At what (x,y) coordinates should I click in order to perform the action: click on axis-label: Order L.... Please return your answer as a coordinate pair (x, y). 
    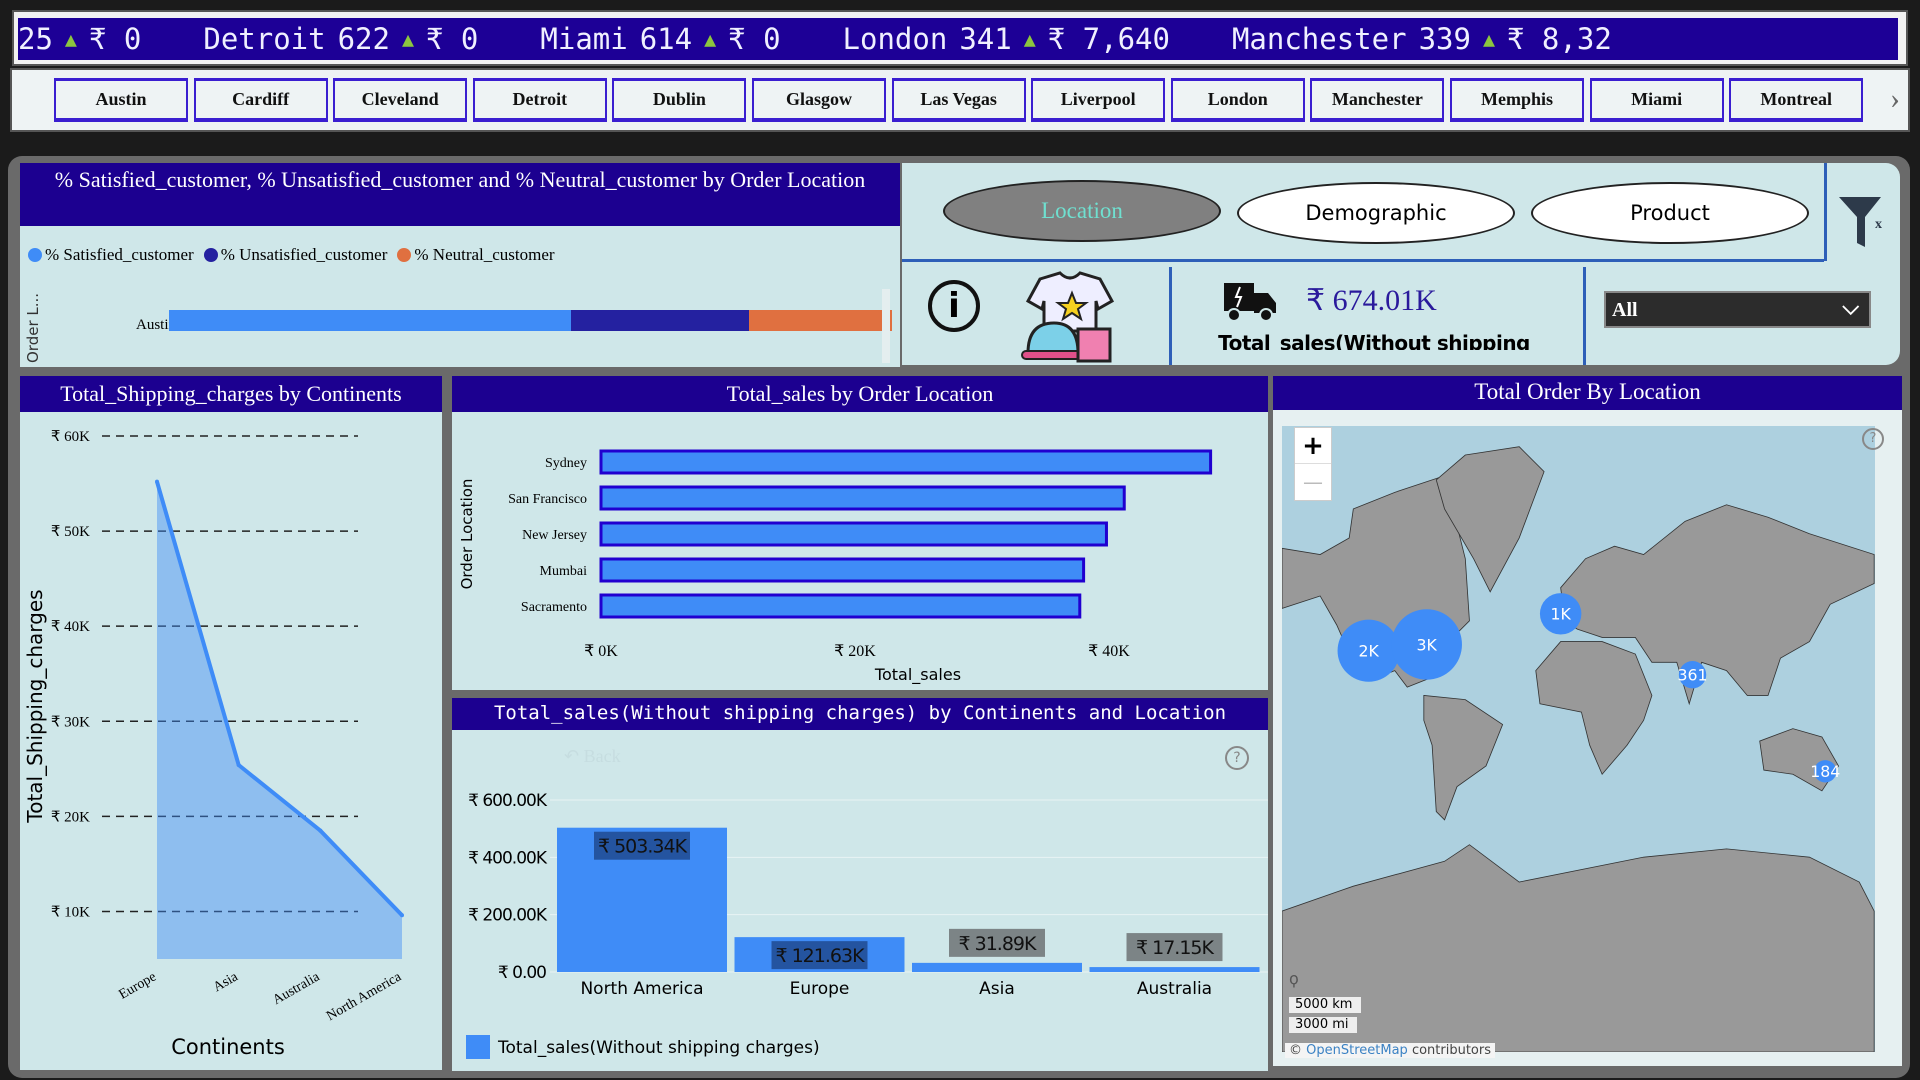
    Looking at the image, I should click on (33, 327).